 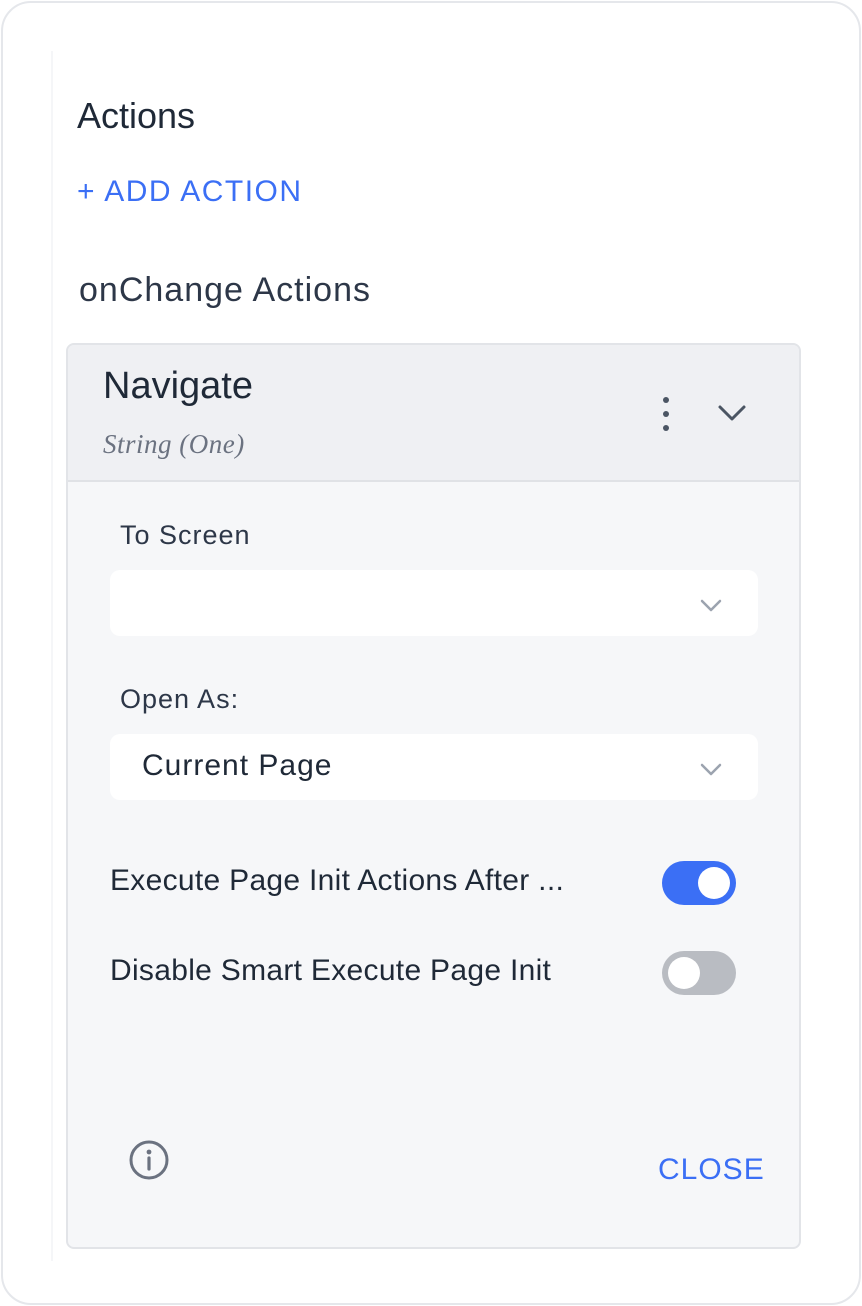 What do you see at coordinates (711, 1170) in the screenshot?
I see `close-button: CLOSE` at bounding box center [711, 1170].